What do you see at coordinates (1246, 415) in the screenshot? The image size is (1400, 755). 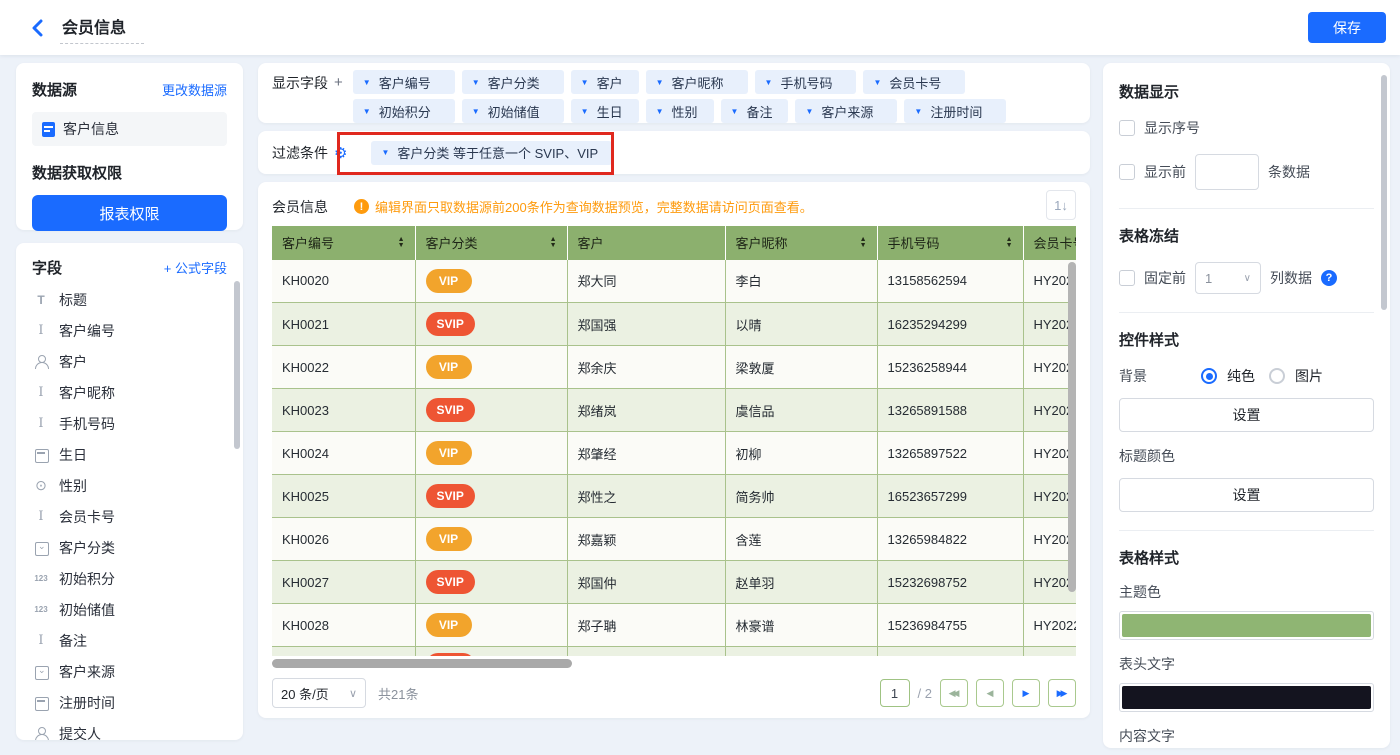 I see `background-set-button: 设置` at bounding box center [1246, 415].